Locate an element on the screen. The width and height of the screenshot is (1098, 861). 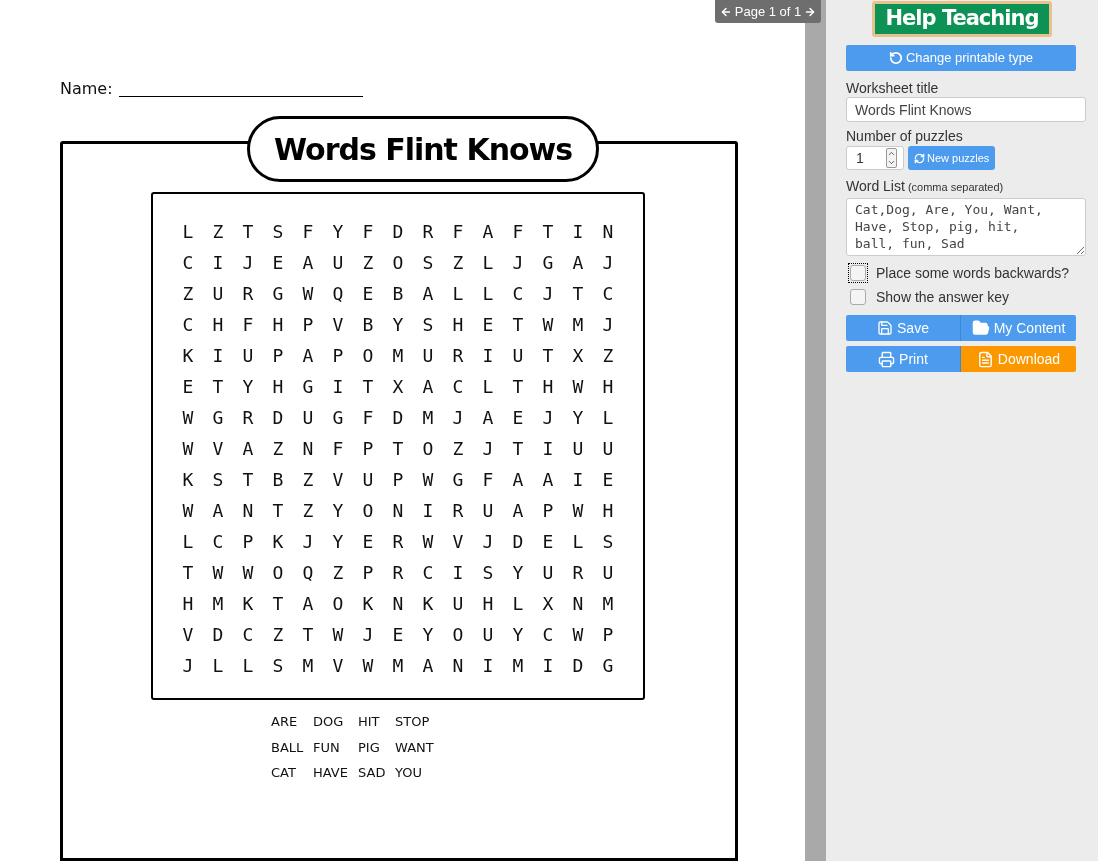
page-label: Page 1 of 1 is located at coordinates (768, 11).